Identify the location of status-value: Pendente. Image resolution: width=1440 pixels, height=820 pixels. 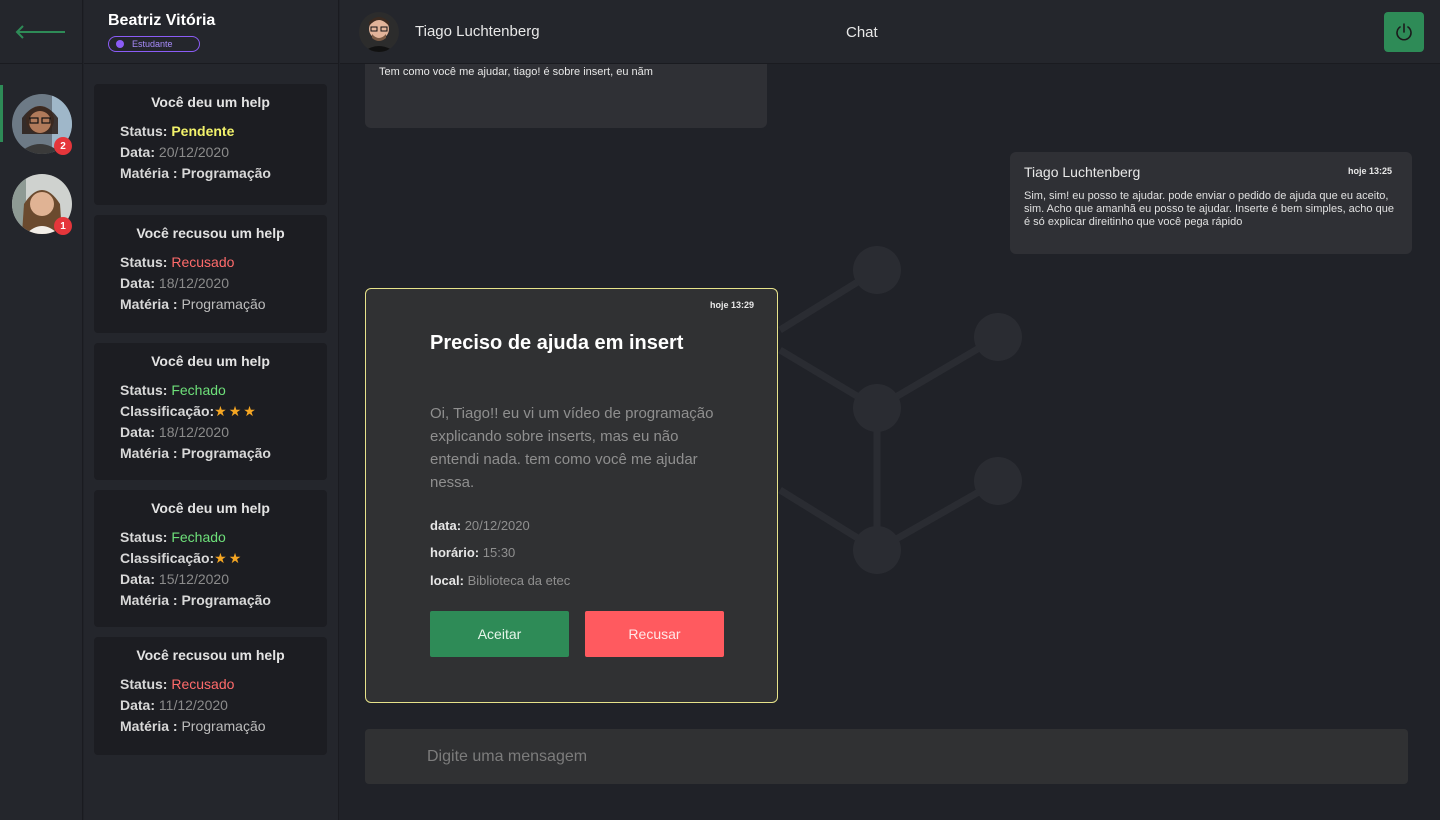
(203, 131).